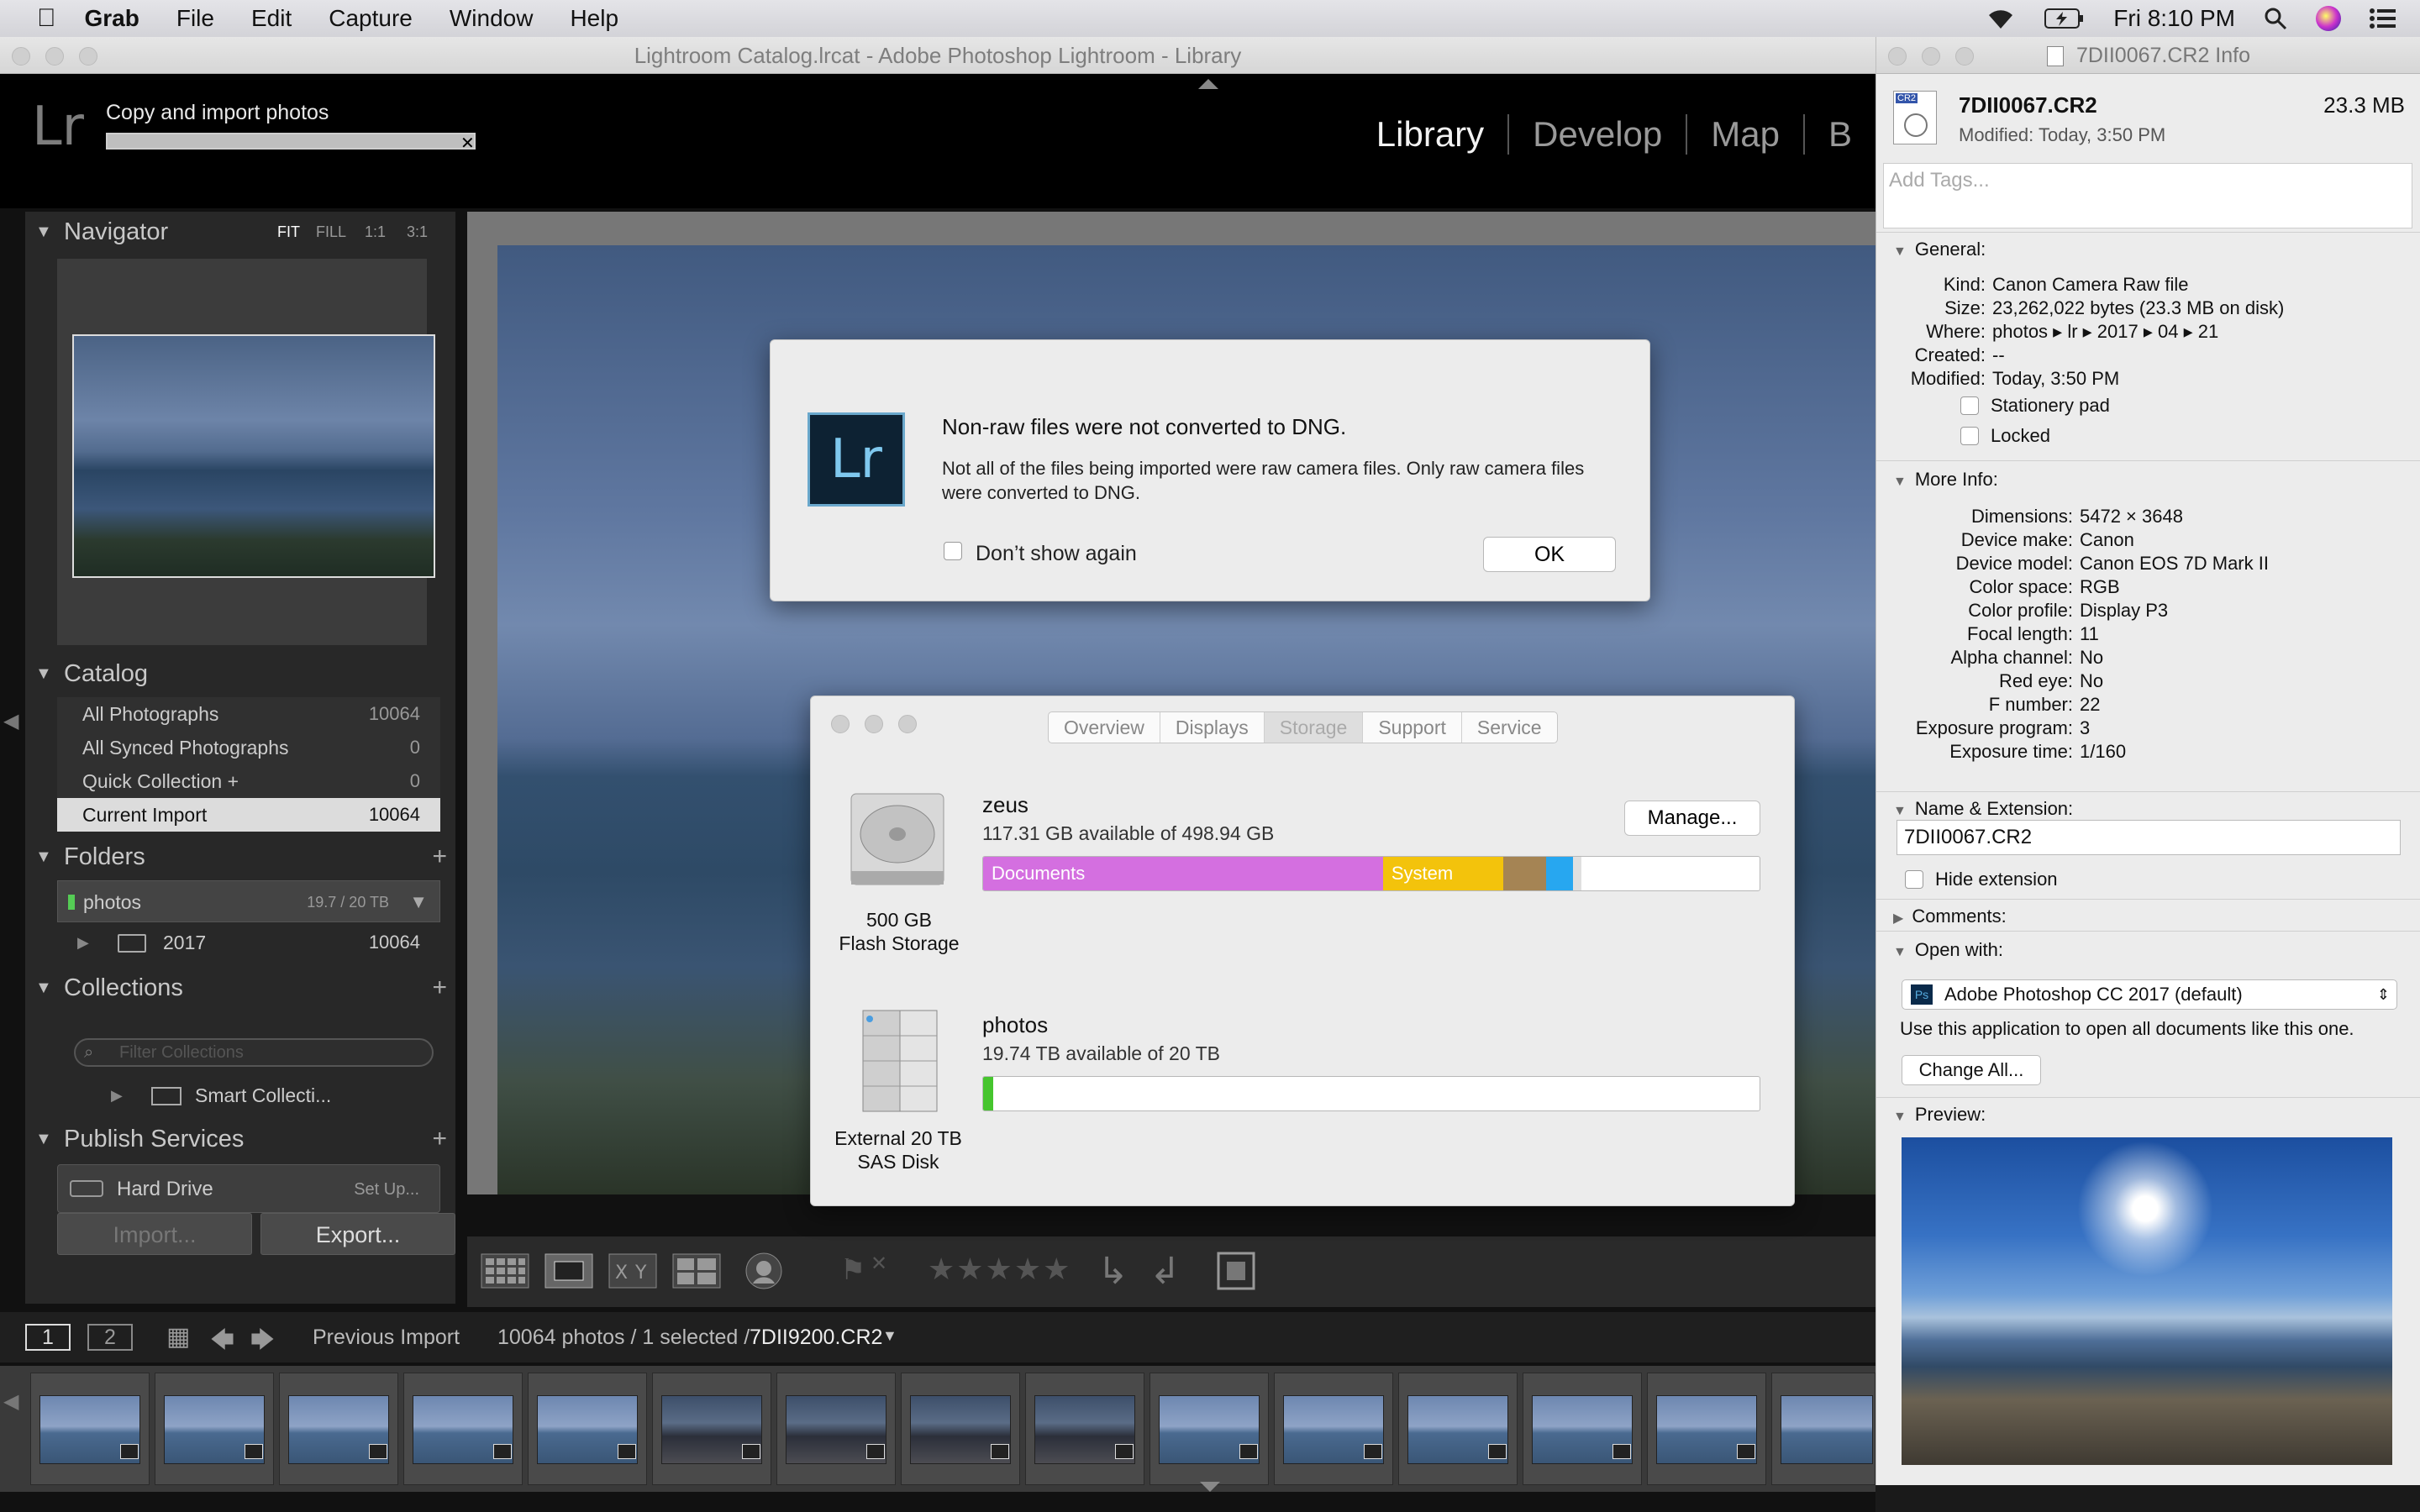 Image resolution: width=2420 pixels, height=1512 pixels. What do you see at coordinates (371, 18) in the screenshot?
I see `menu-capture: Capture` at bounding box center [371, 18].